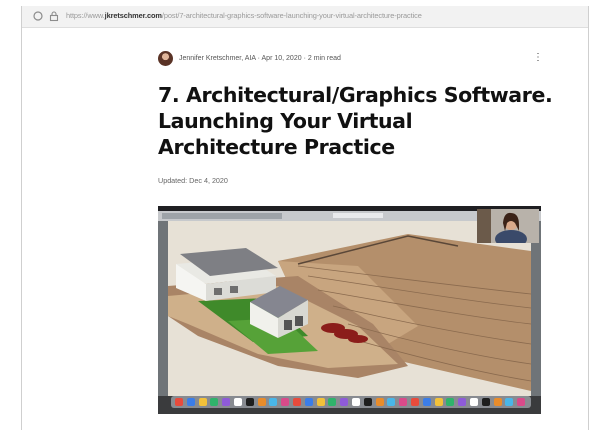 This screenshot has width=591, height=430. I want to click on publish-date: Apr 10, 2020, so click(281, 58).